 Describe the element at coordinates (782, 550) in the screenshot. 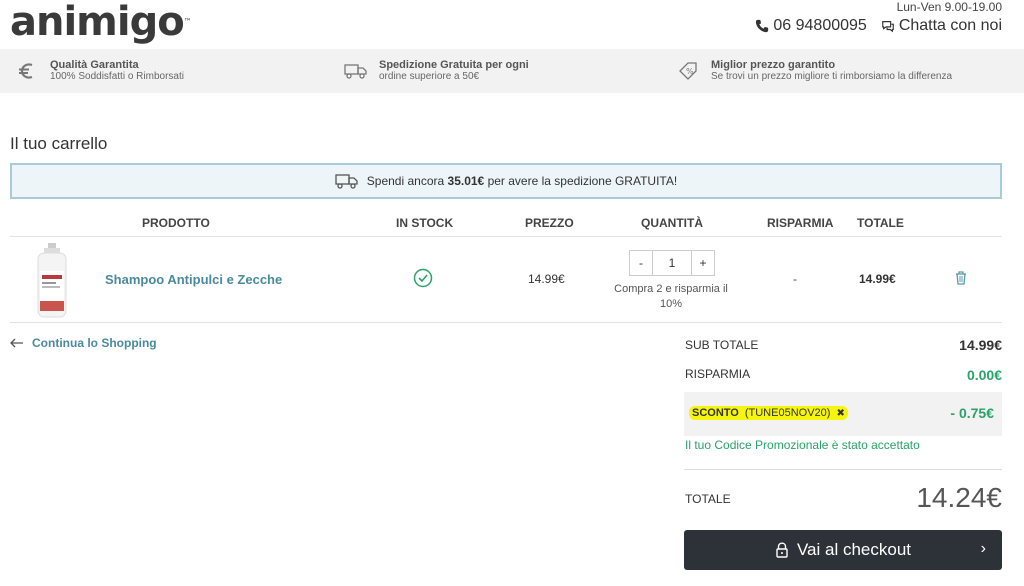

I see `lock-icon` at that location.